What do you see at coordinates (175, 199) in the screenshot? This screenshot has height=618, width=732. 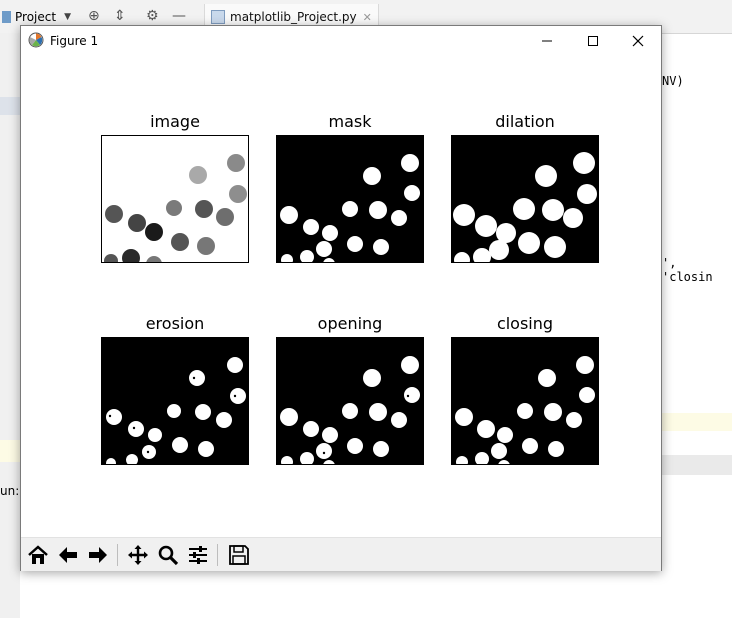 I see `grayscale-image` at bounding box center [175, 199].